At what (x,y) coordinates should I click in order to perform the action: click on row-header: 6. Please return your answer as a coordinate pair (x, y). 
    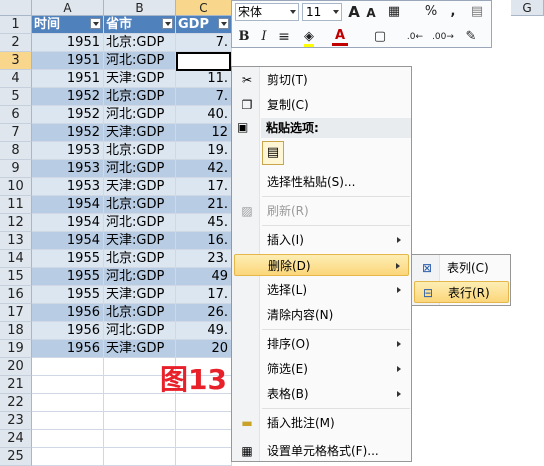
    Looking at the image, I should click on (16, 115).